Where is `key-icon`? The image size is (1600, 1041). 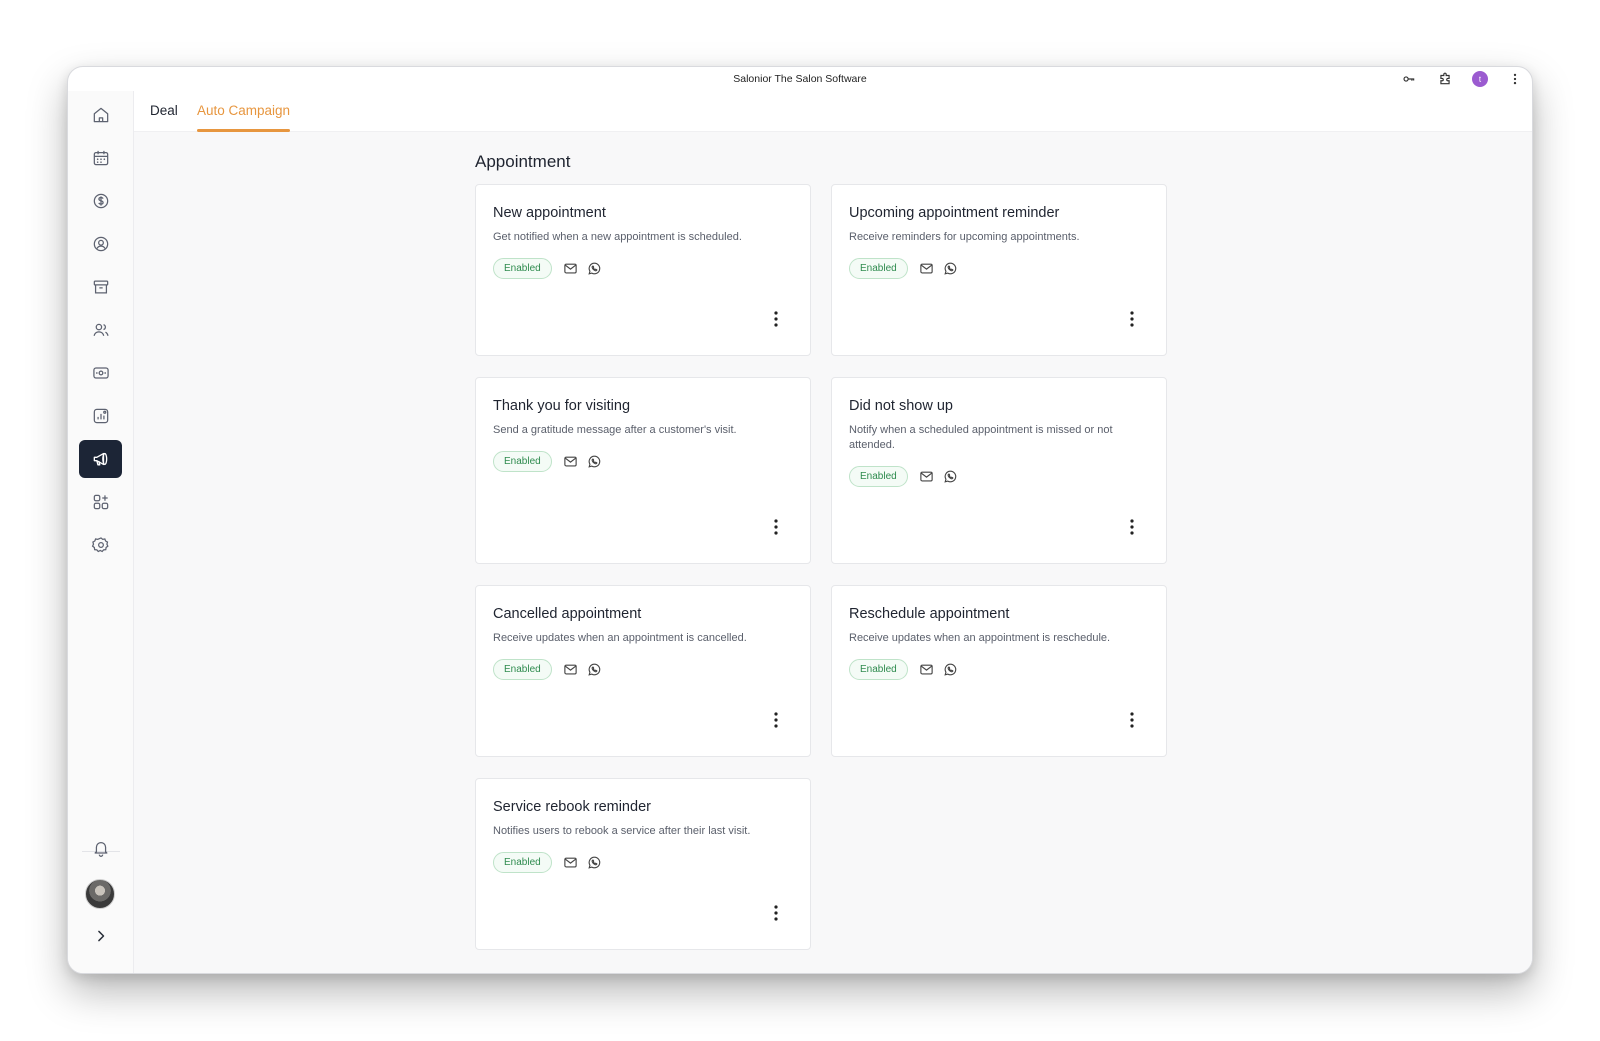 key-icon is located at coordinates (1409, 79).